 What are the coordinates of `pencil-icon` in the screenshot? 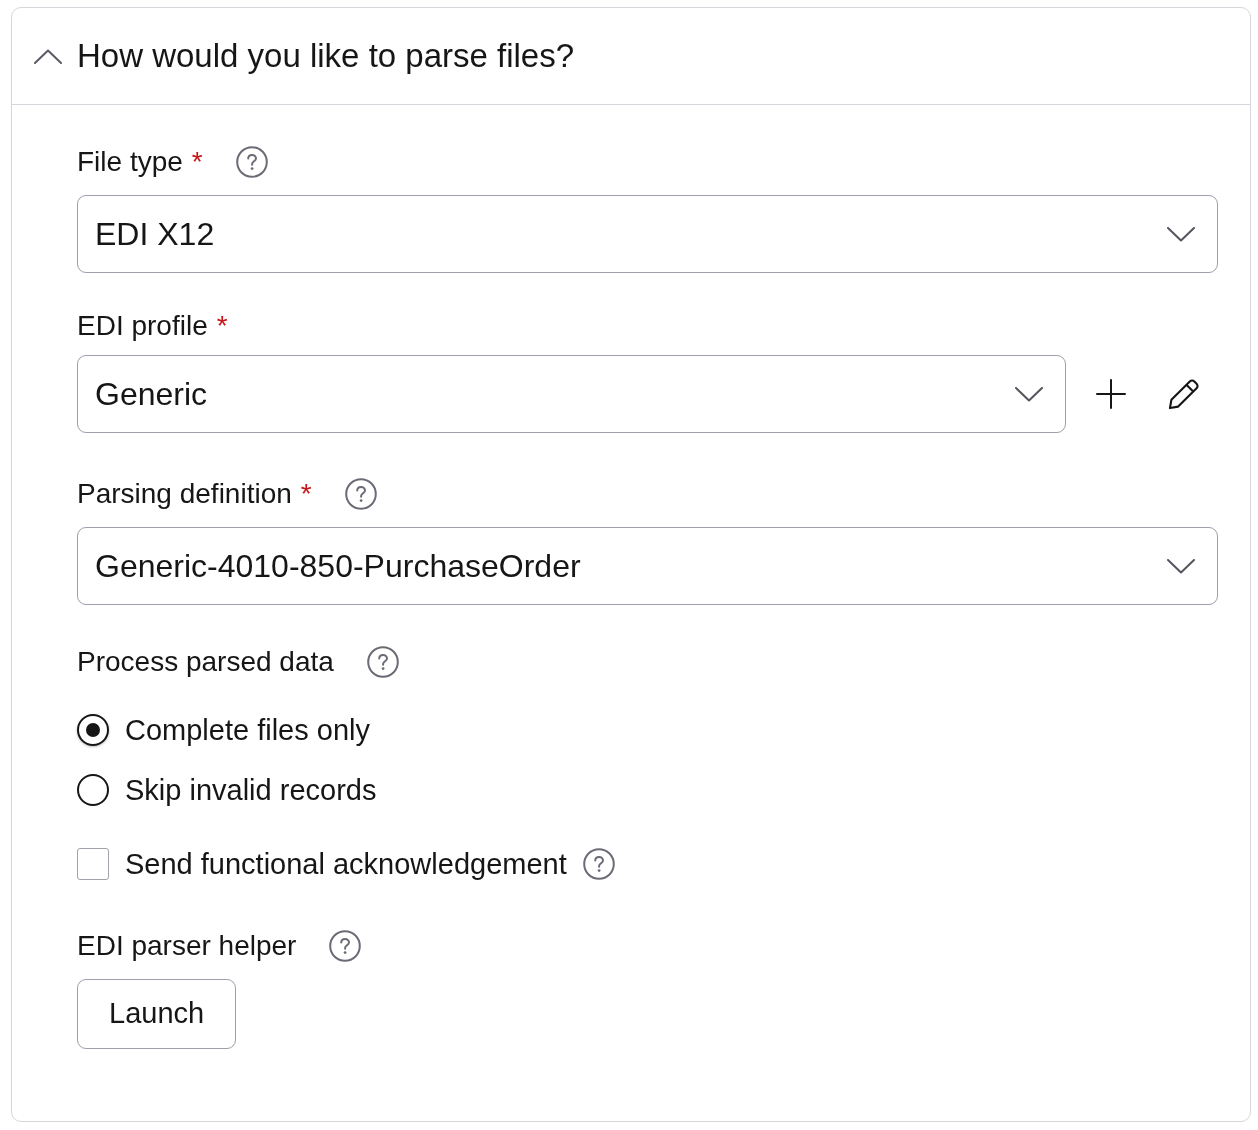 It's located at (1183, 394).